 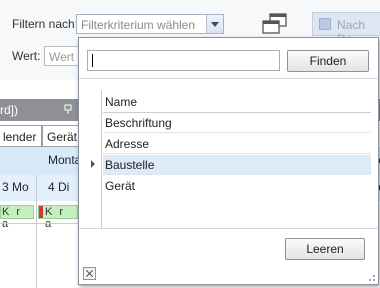 I want to click on filter-criterion-combo: Filterkriterium wählen, so click(x=150, y=24).